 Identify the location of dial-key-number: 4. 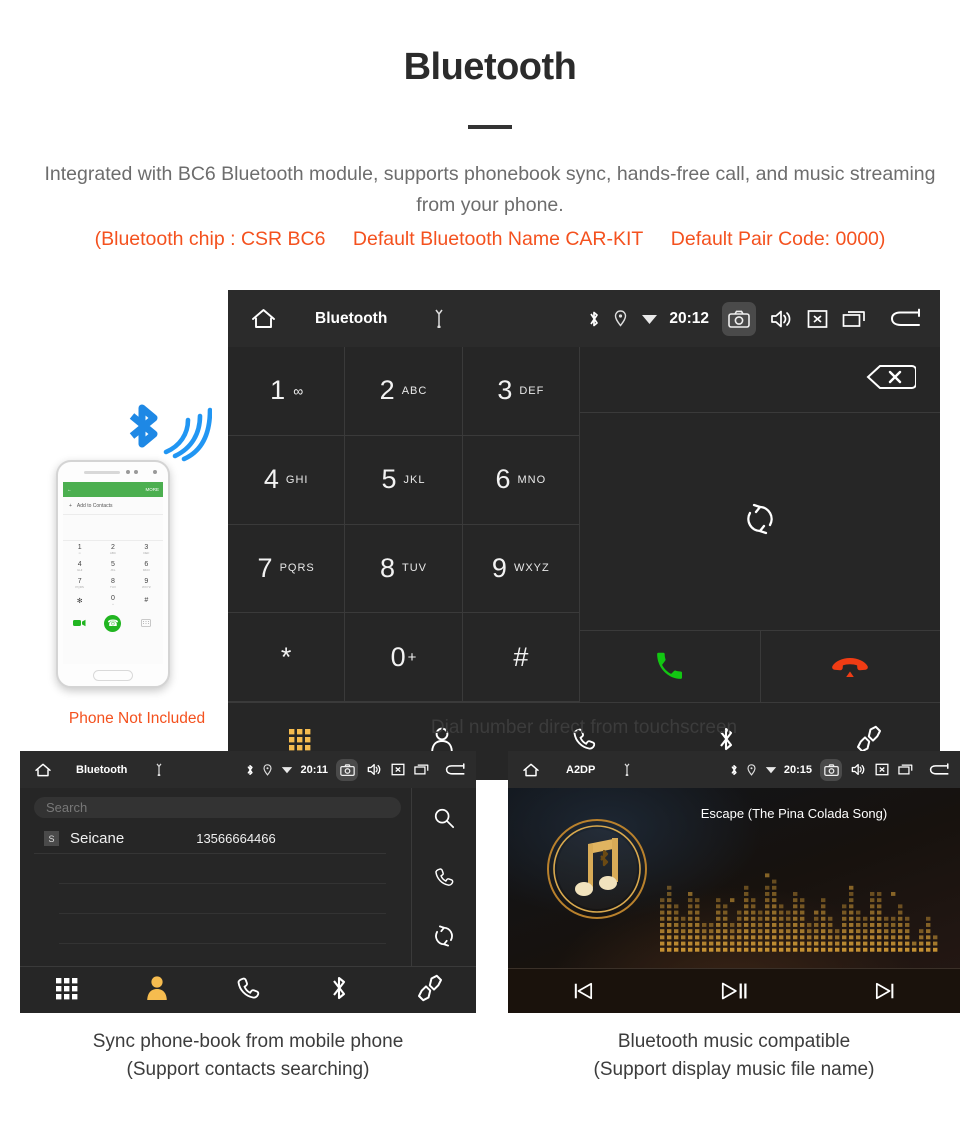
(271, 479).